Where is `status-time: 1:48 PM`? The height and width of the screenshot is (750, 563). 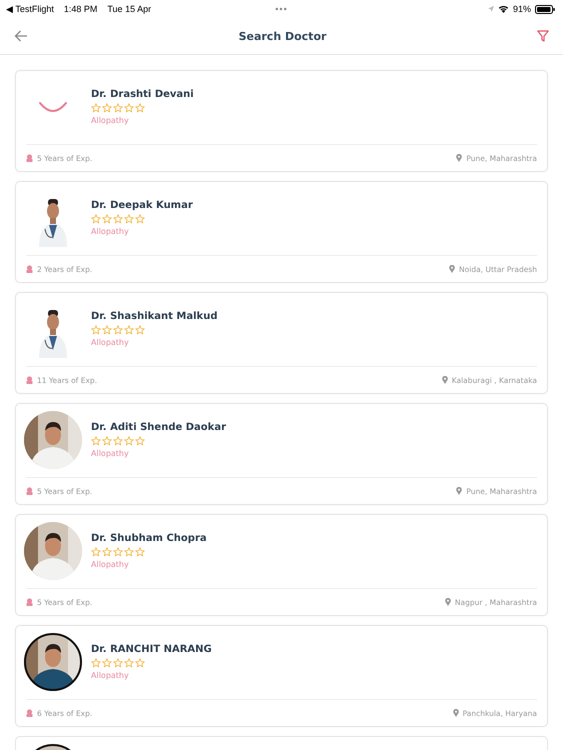
status-time: 1:48 PM is located at coordinates (81, 9).